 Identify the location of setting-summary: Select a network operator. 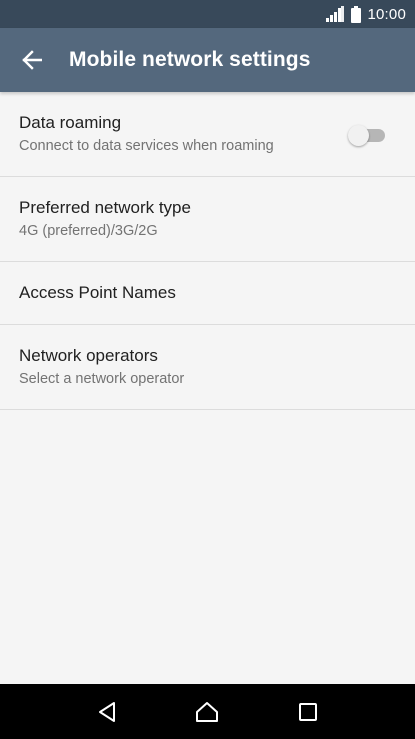
(102, 379).